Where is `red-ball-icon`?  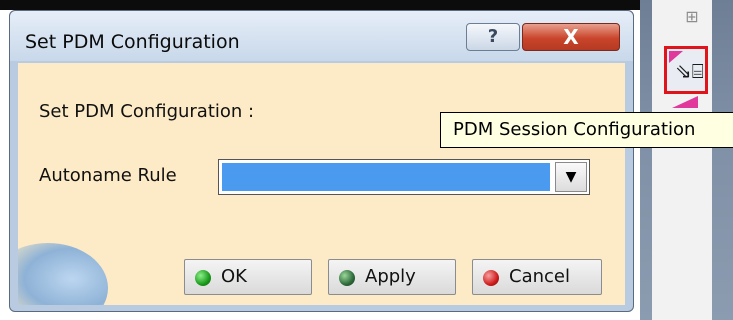 red-ball-icon is located at coordinates (491, 278).